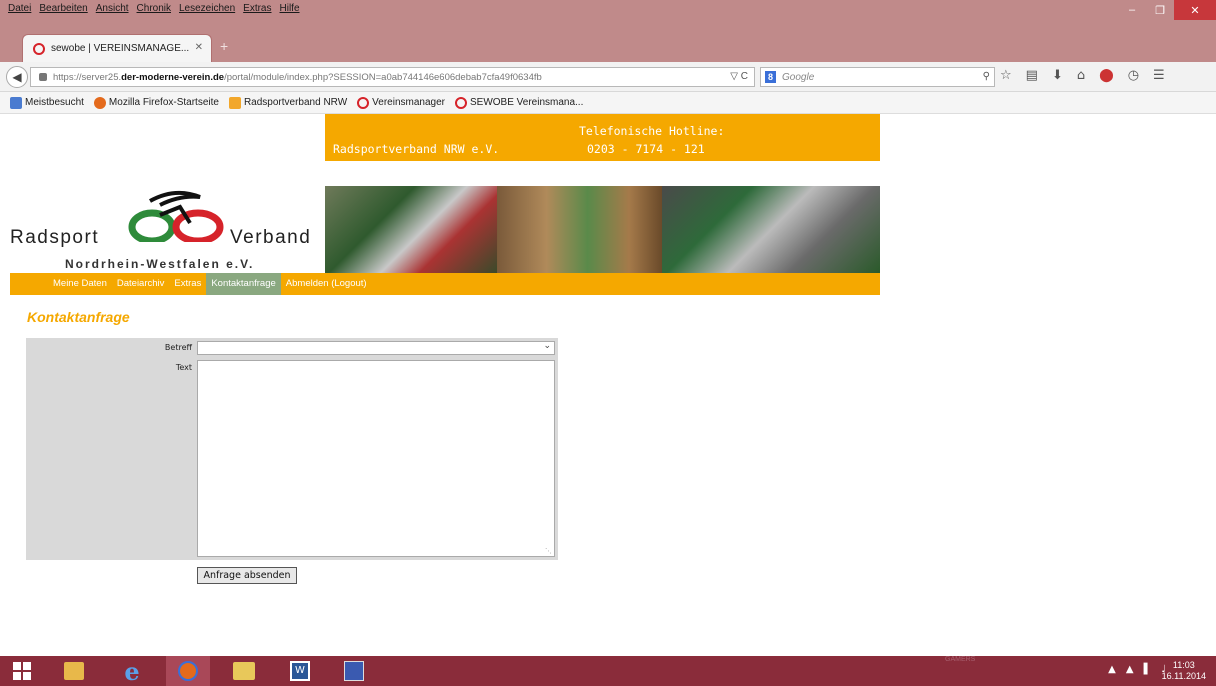 This screenshot has width=1216, height=686. What do you see at coordinates (1006, 75) in the screenshot?
I see `bookmark-star-icon: ☆` at bounding box center [1006, 75].